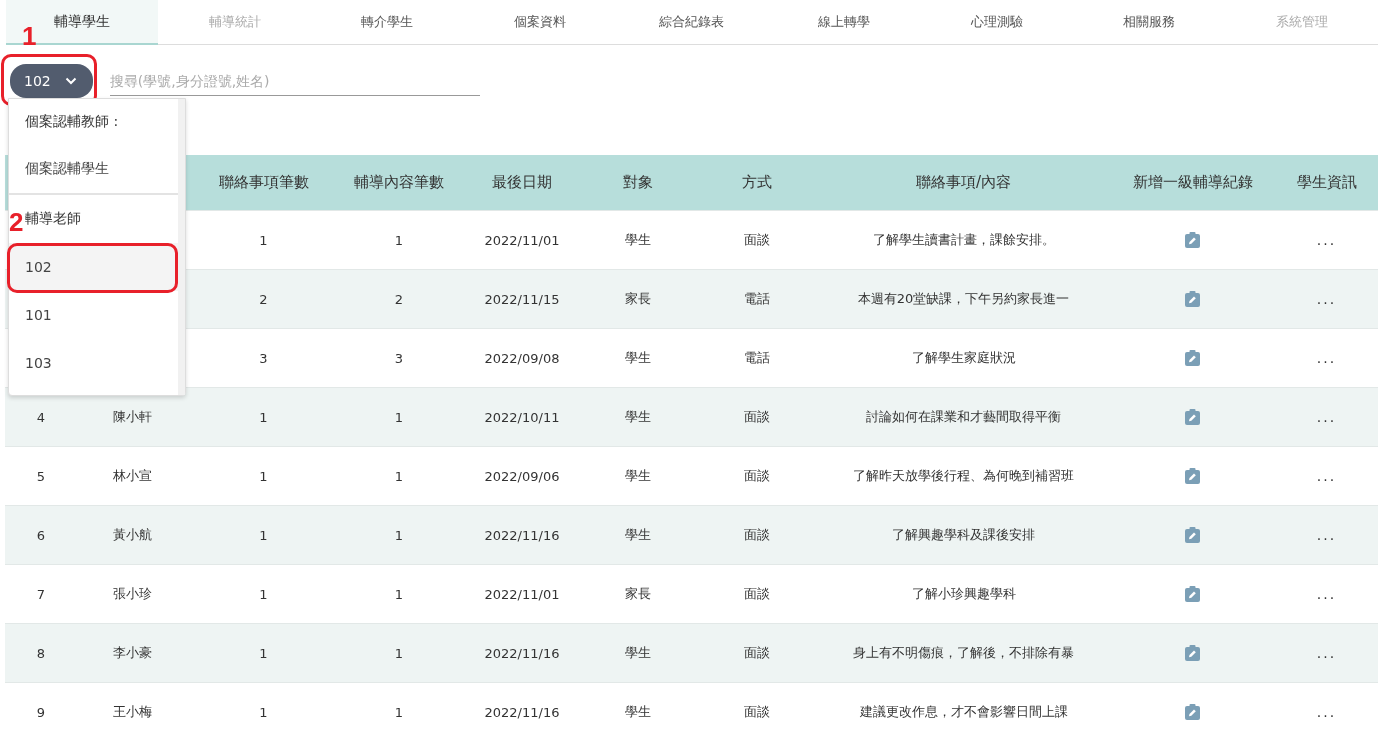  What do you see at coordinates (41, 708) in the screenshot?
I see `table-cell: 9` at bounding box center [41, 708].